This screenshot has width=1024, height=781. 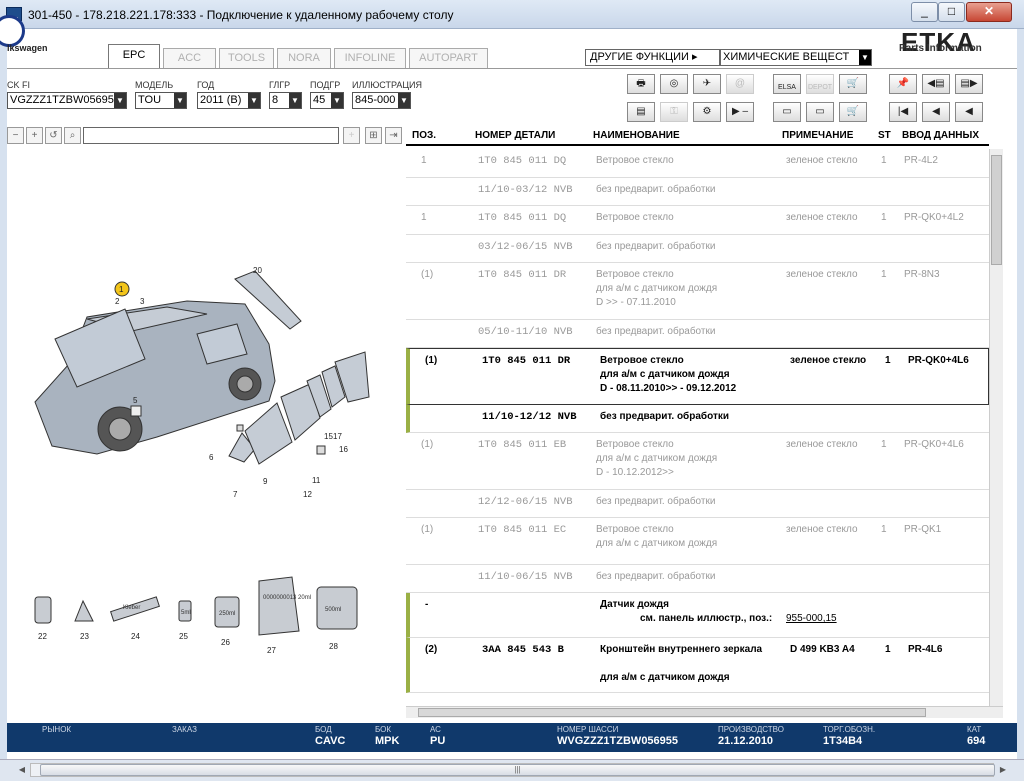 I want to click on zoom-out-icon: −, so click(x=15, y=135).